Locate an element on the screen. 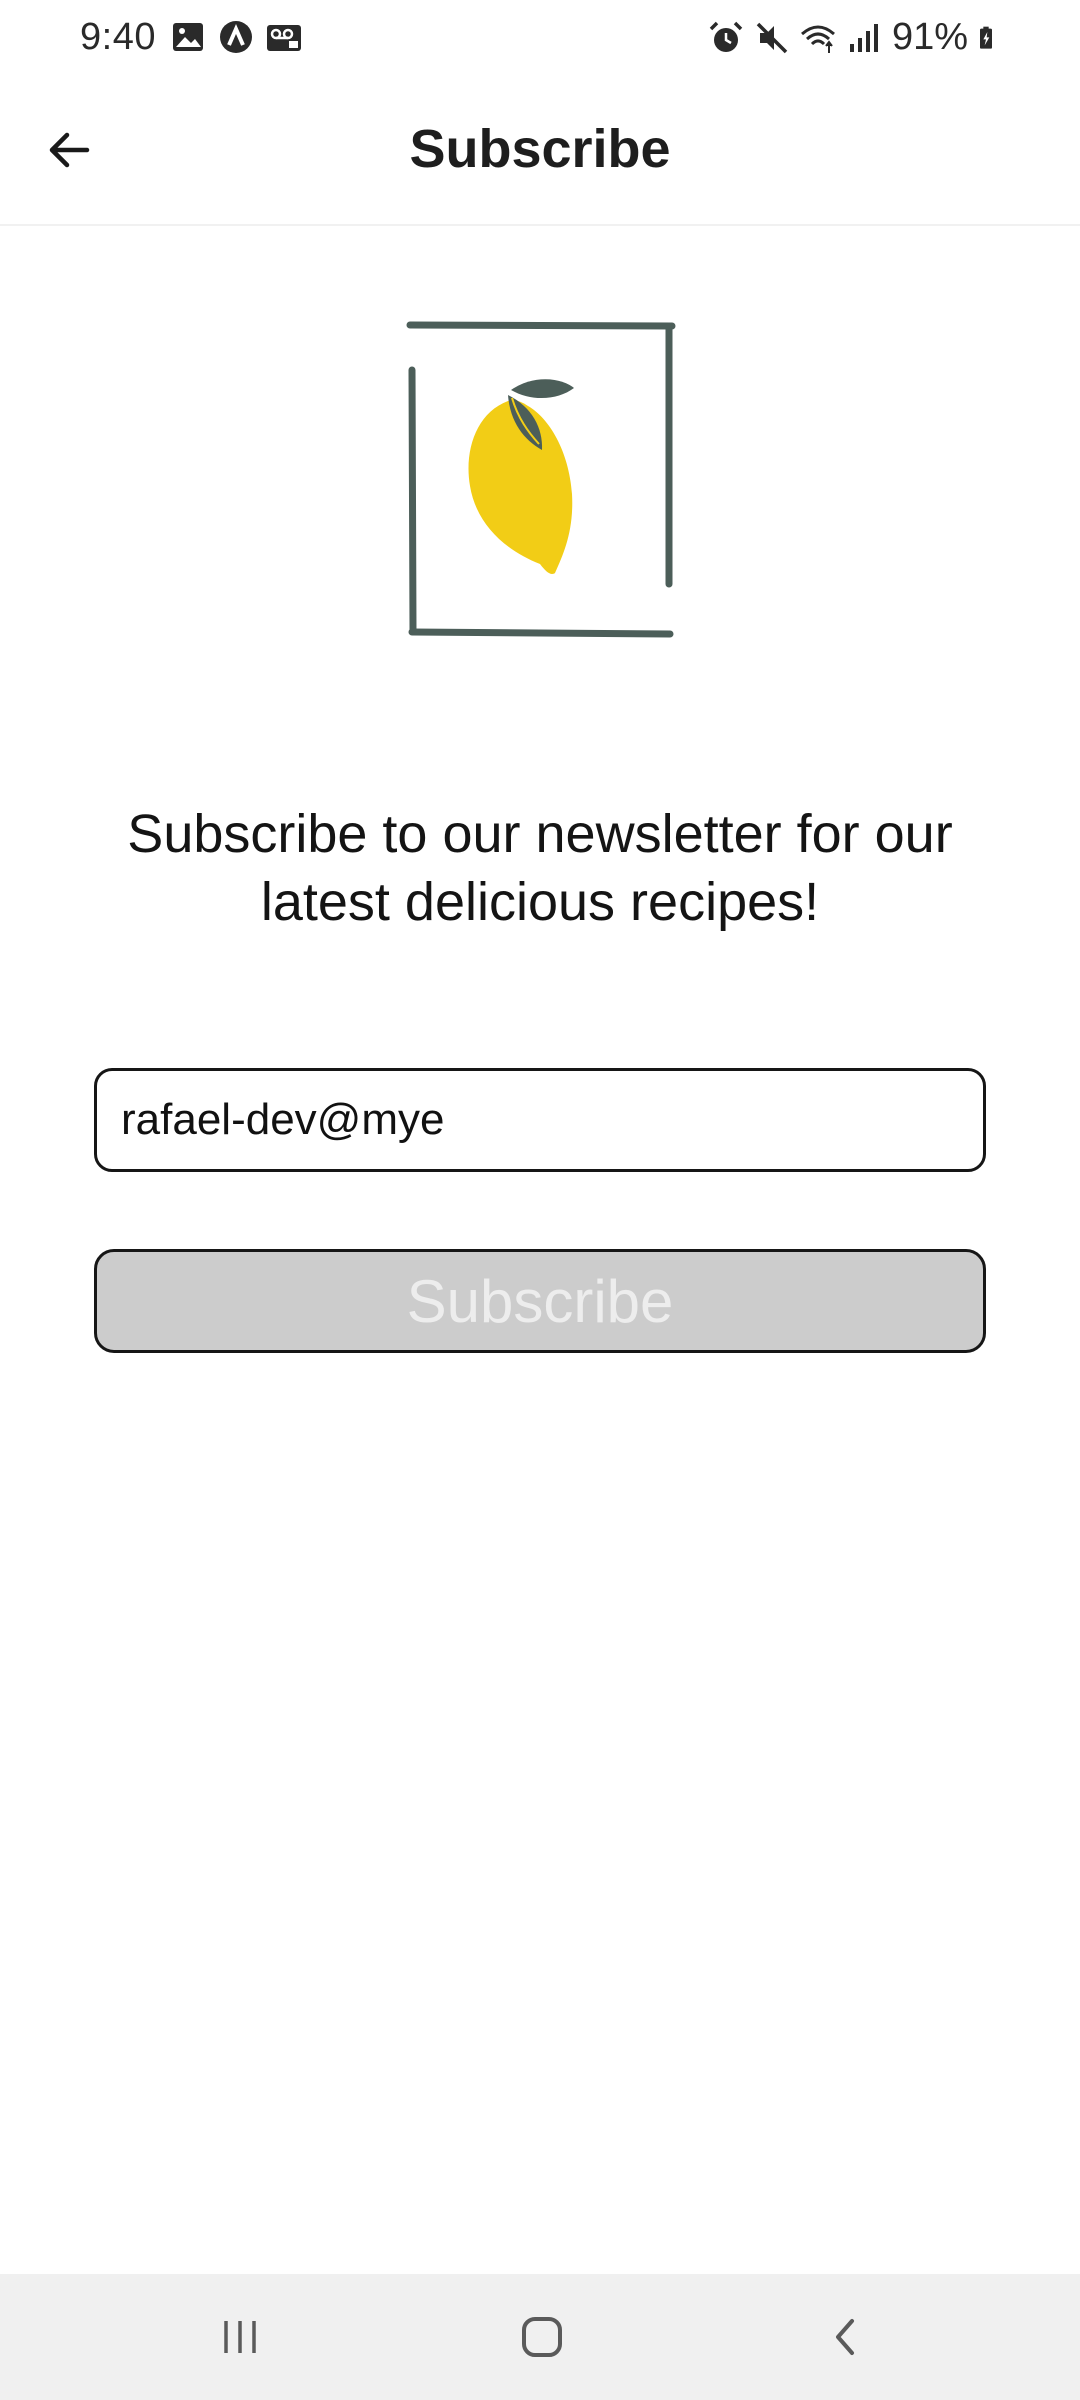 This screenshot has width=1080, height=2400. recent-apps-button is located at coordinates (240, 2337).